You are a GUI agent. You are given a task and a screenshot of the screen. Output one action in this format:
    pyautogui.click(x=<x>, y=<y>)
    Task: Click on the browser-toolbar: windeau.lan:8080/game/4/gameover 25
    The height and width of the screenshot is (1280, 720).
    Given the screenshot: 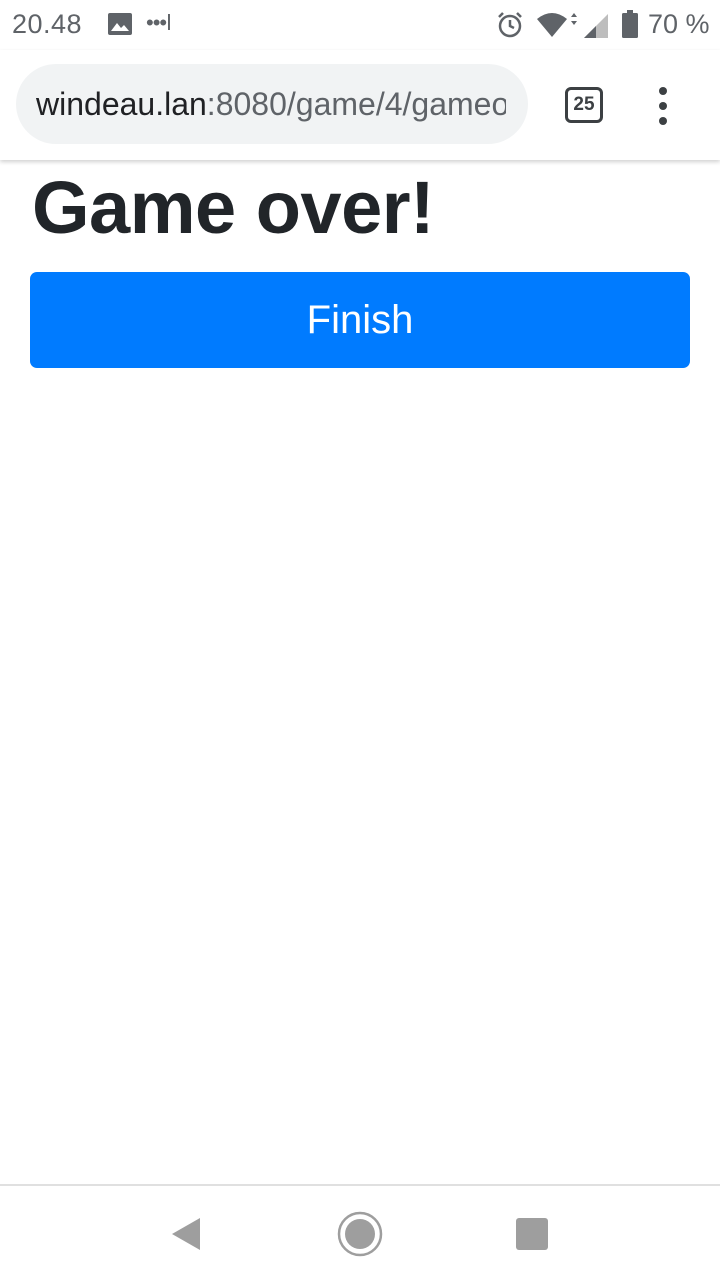 What is the action you would take?
    pyautogui.click(x=360, y=105)
    